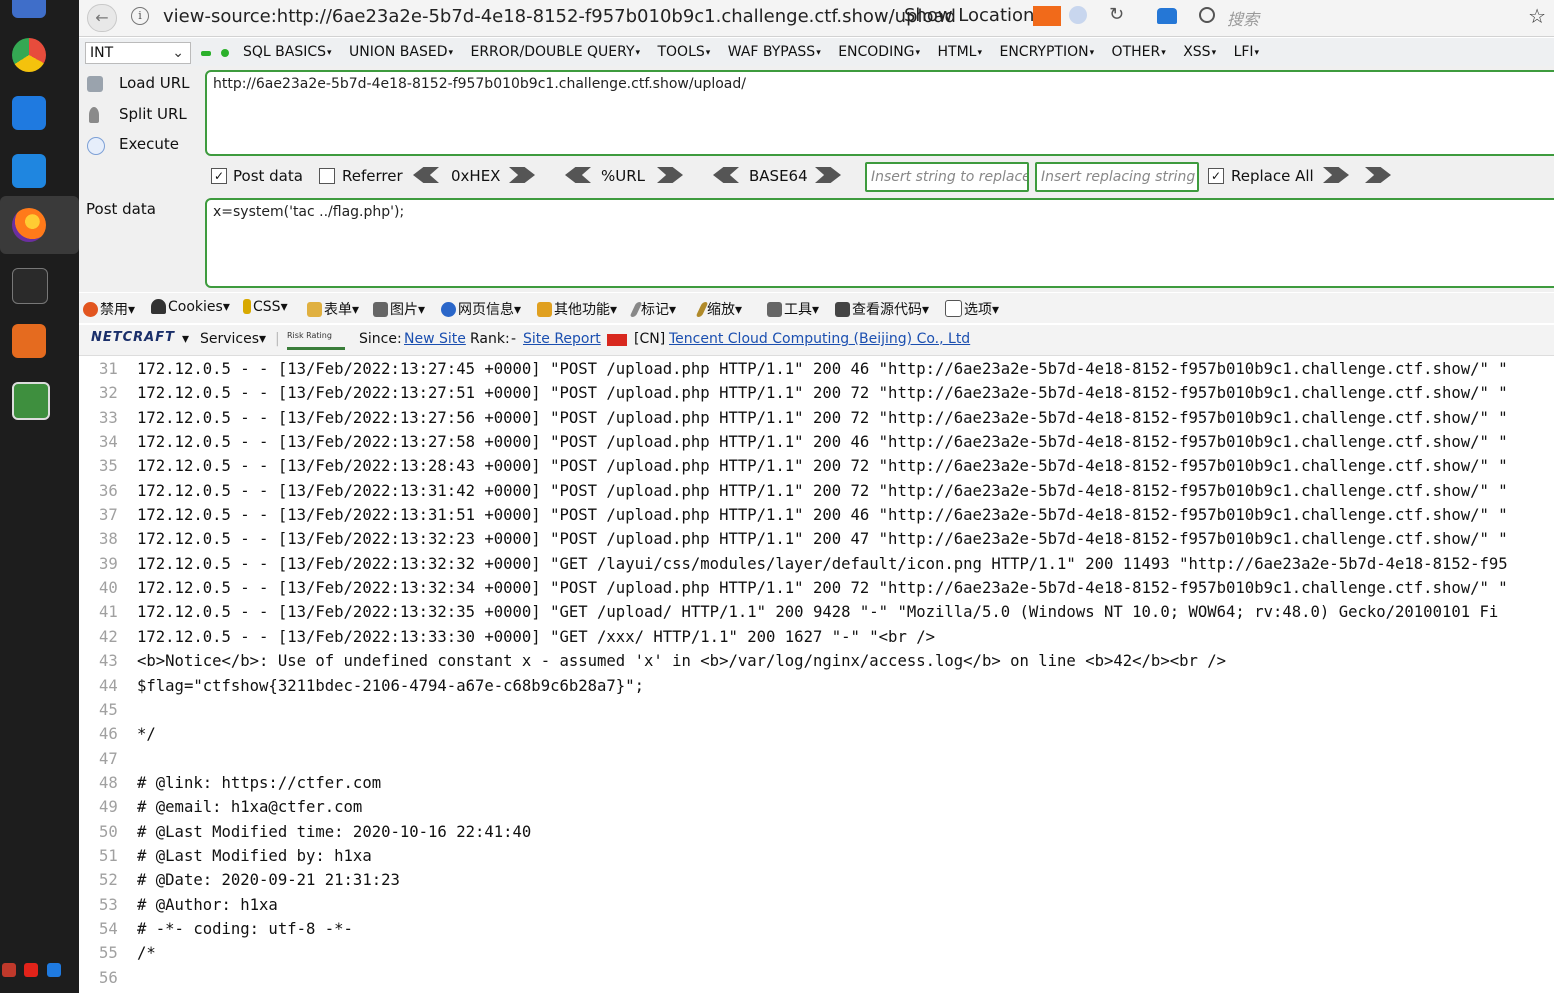 Image resolution: width=1554 pixels, height=993 pixels. Describe the element at coordinates (108, 661) in the screenshot. I see `line-number: 43` at that location.